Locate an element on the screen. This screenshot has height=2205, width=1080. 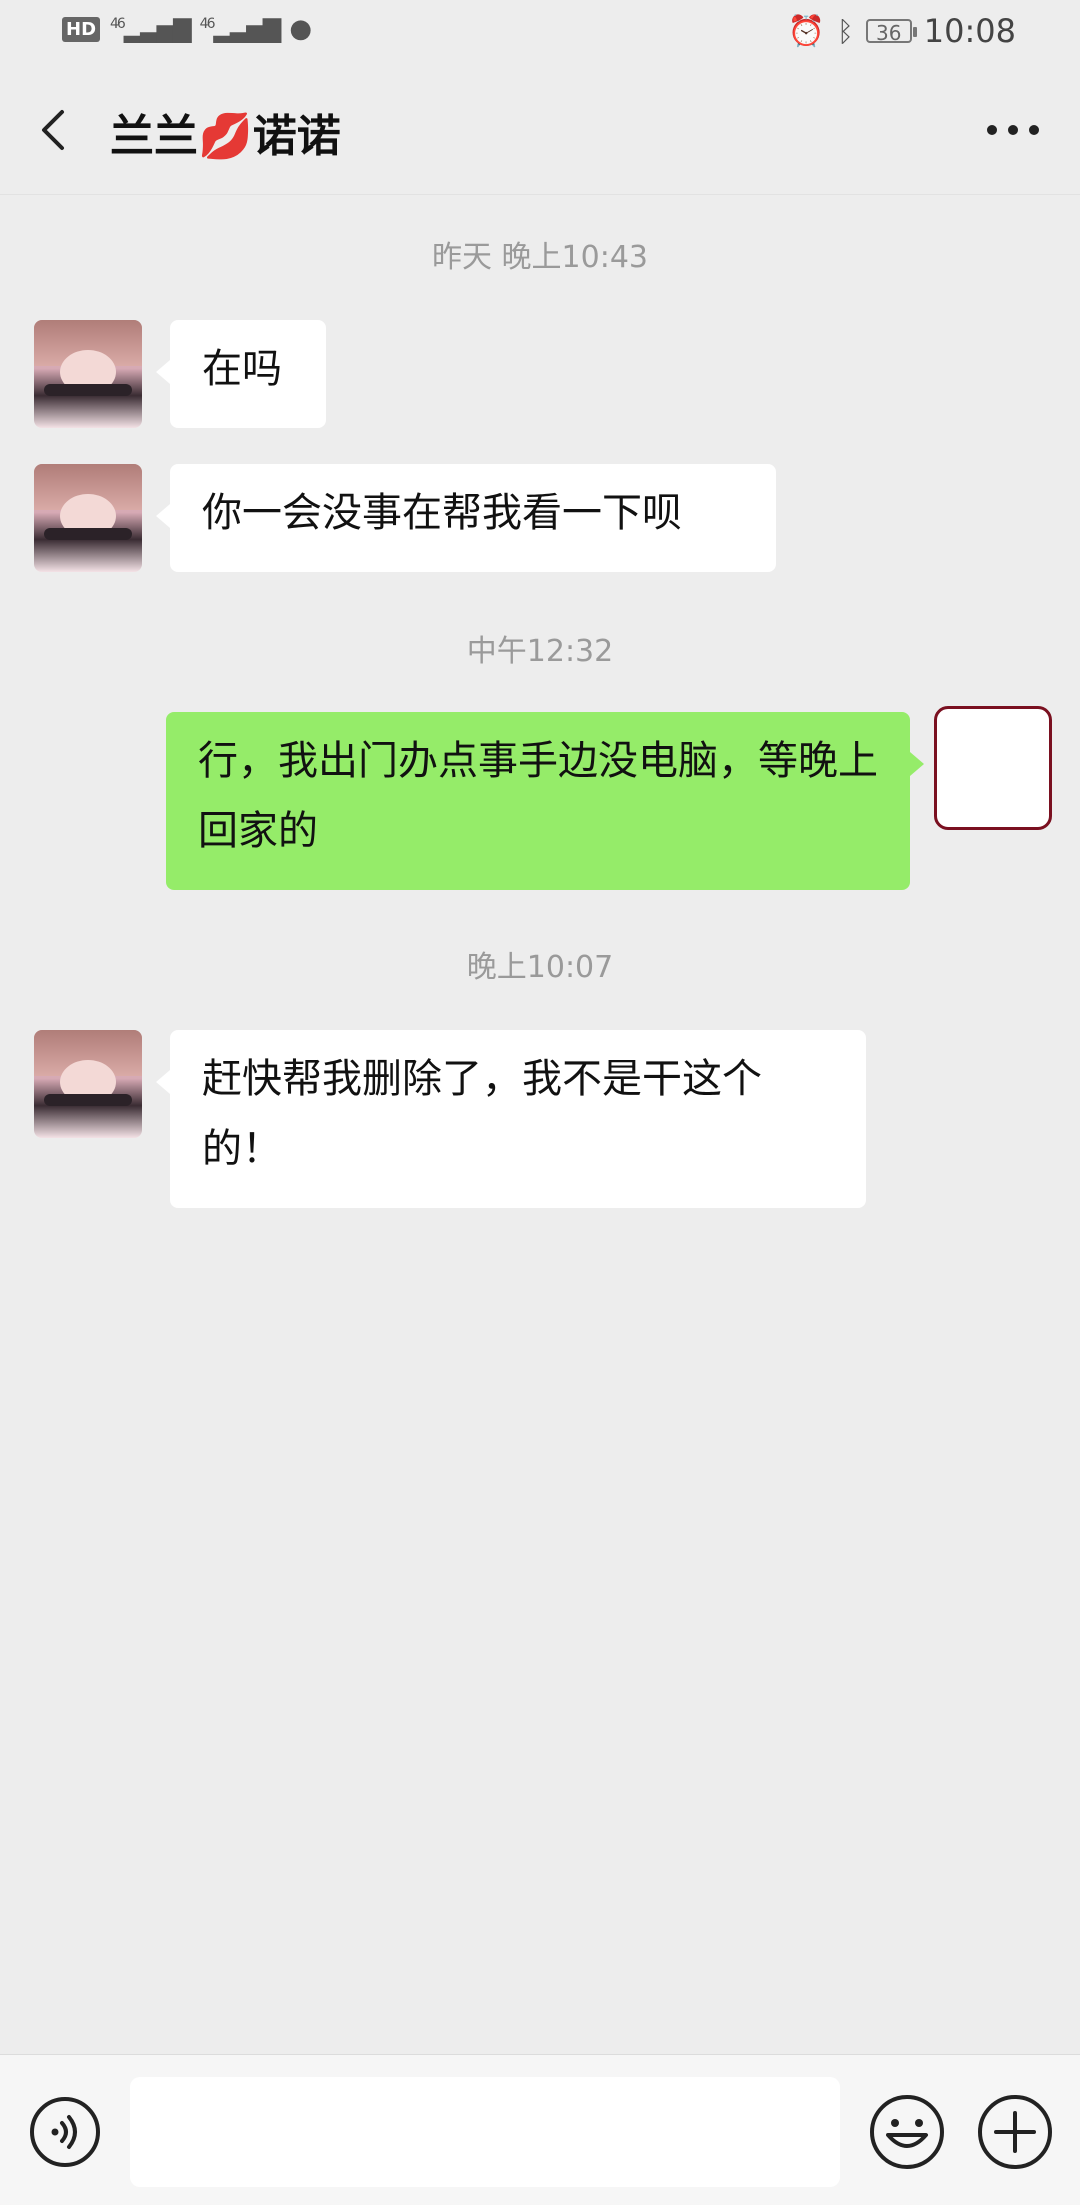
timestamp: 中午12:32 is located at coordinates (540, 651).